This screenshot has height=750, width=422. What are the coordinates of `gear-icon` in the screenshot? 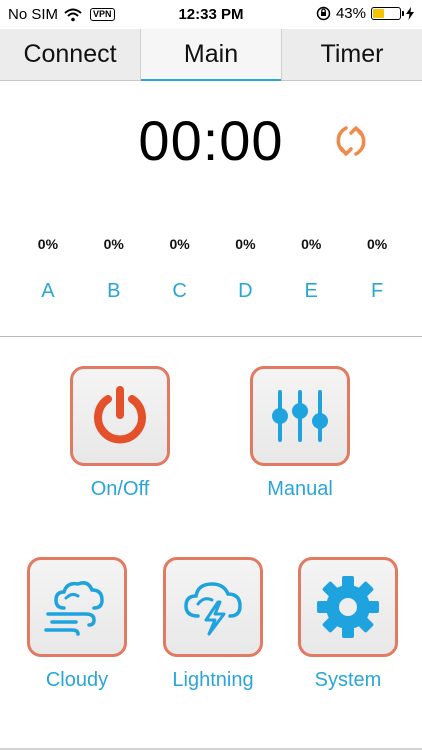 It's located at (348, 607).